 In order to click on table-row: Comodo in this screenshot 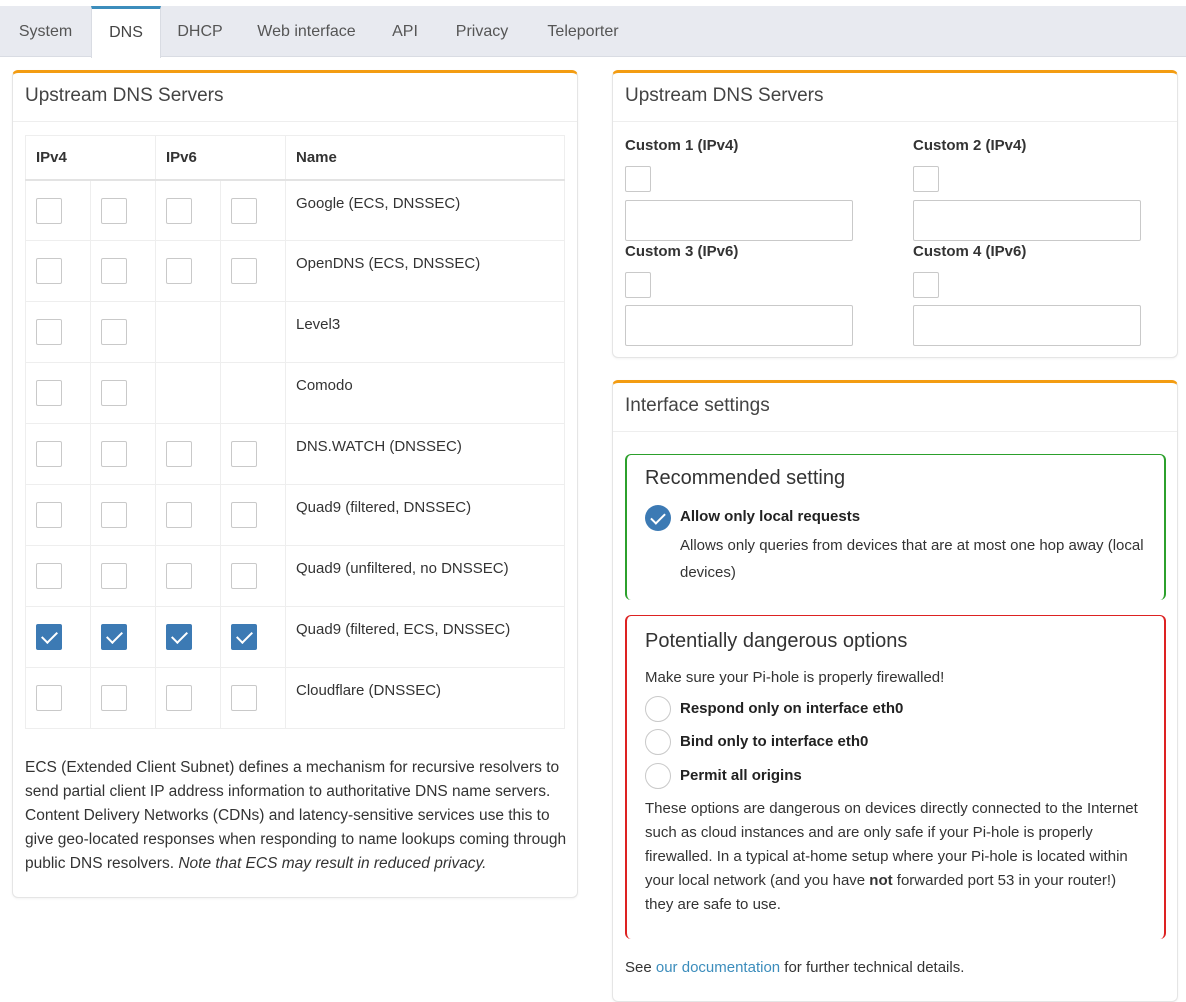, I will do `click(295, 393)`.